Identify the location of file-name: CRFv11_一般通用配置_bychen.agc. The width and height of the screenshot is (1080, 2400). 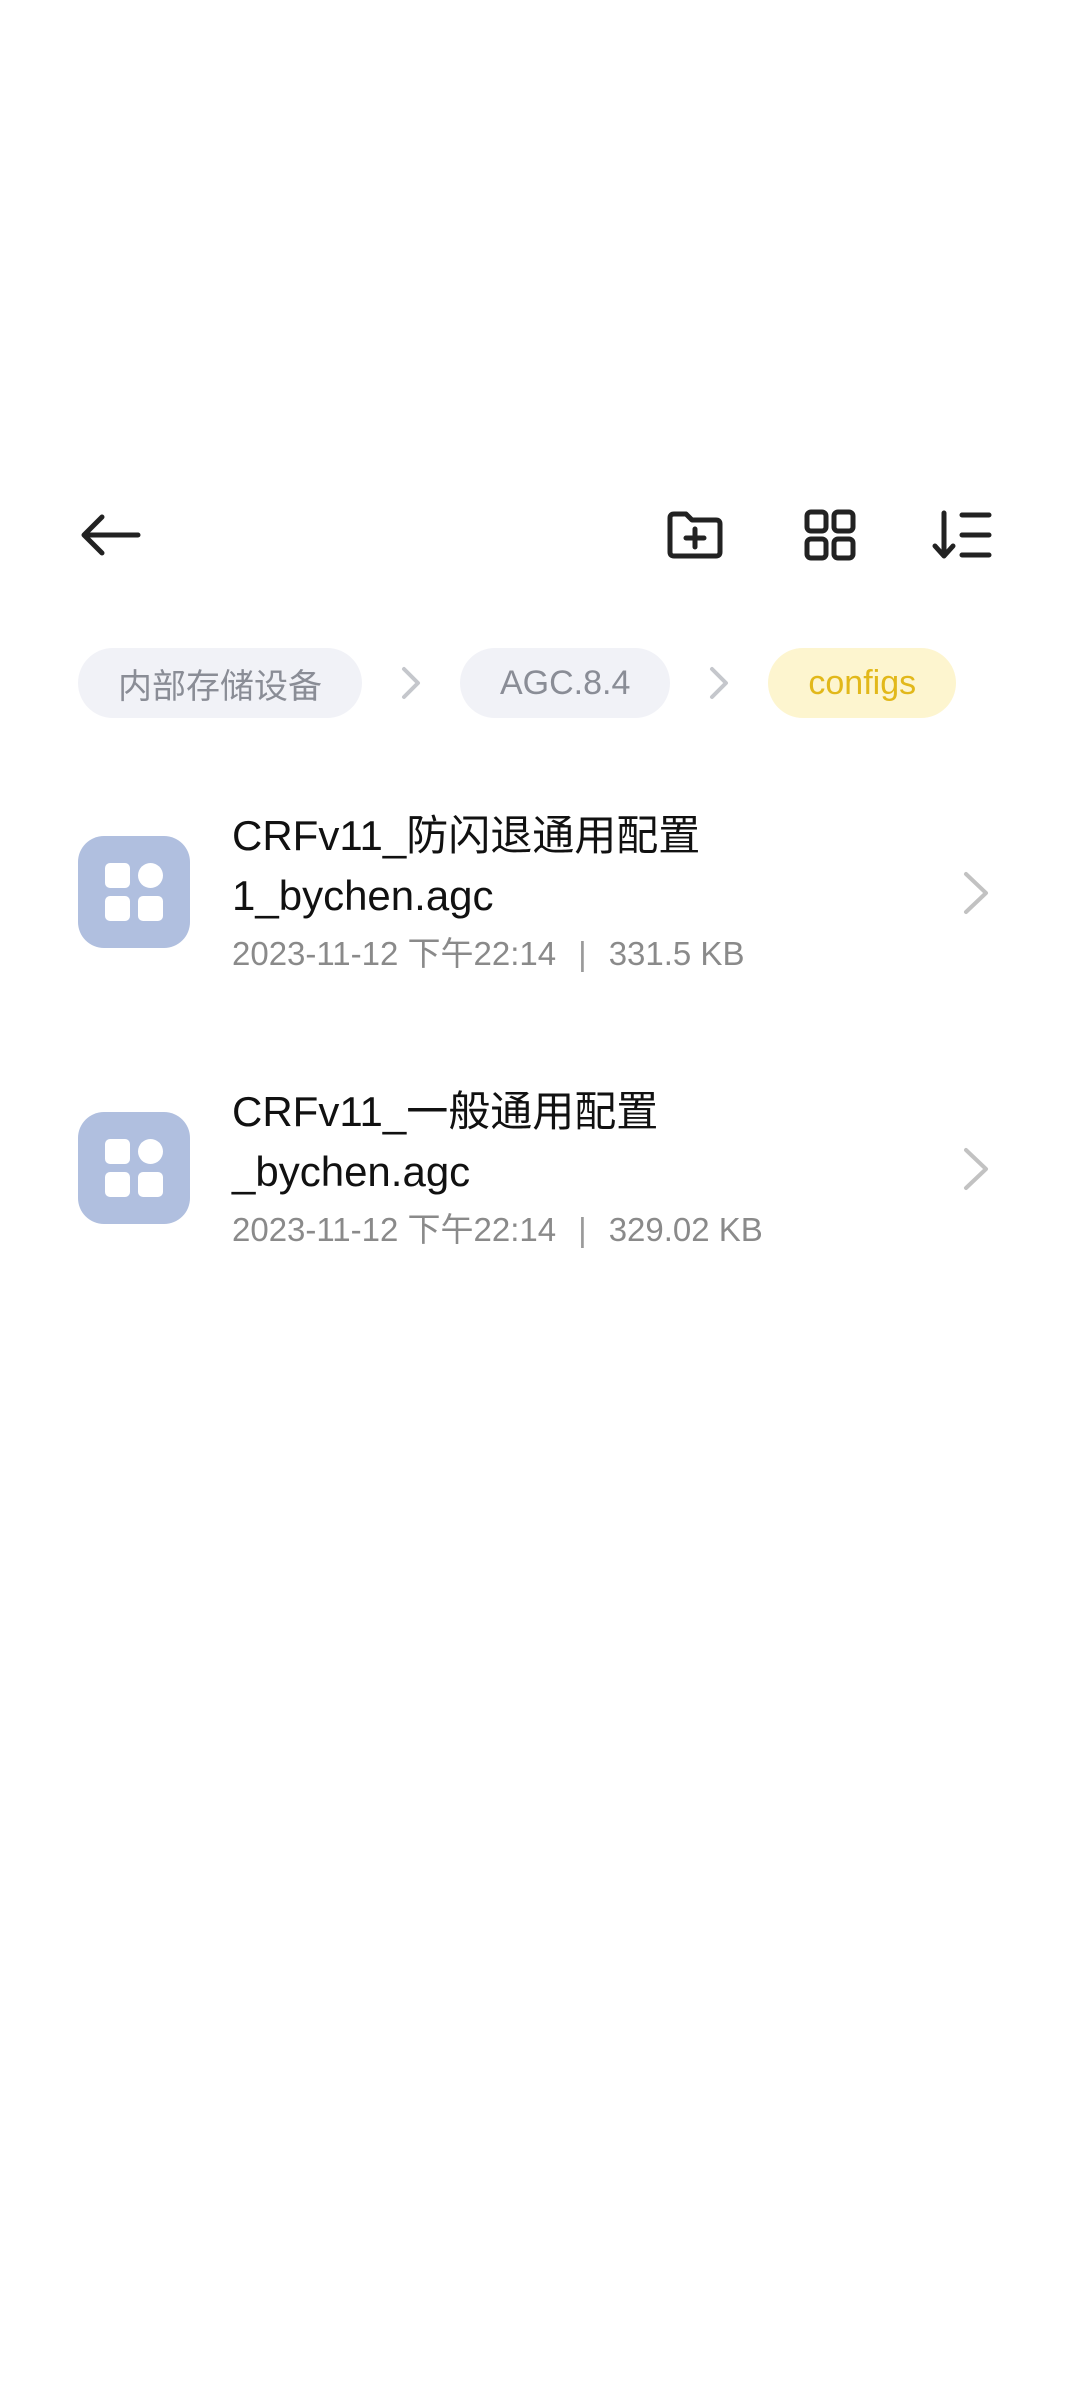
(445, 1141).